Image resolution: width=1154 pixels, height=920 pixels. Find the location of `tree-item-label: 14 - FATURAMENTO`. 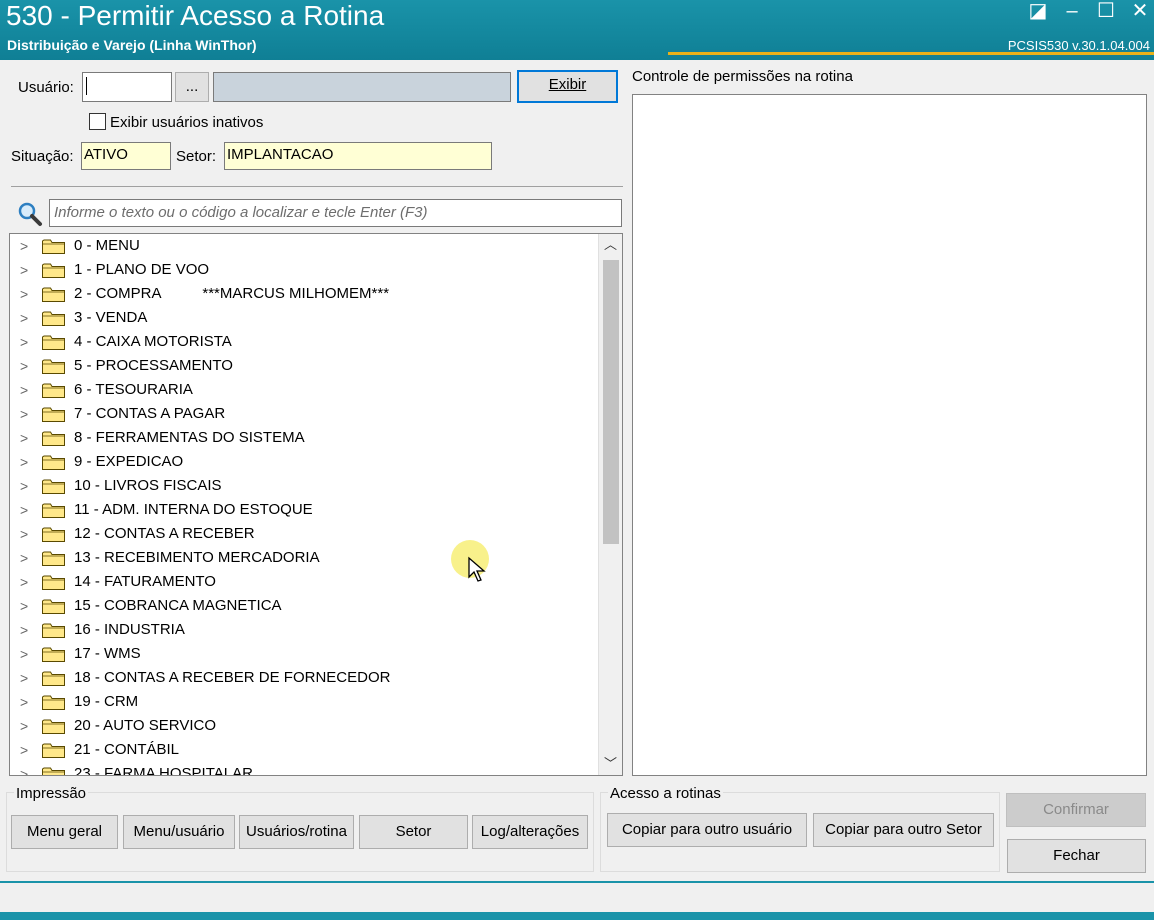

tree-item-label: 14 - FATURAMENTO is located at coordinates (145, 581).